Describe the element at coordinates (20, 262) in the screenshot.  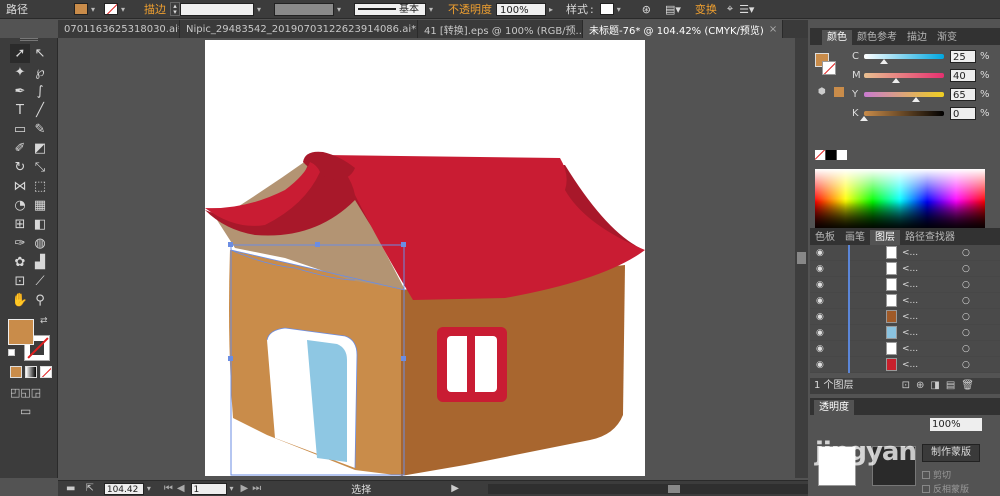
I see `symbol-sprayer-tool-icon: ✿` at that location.